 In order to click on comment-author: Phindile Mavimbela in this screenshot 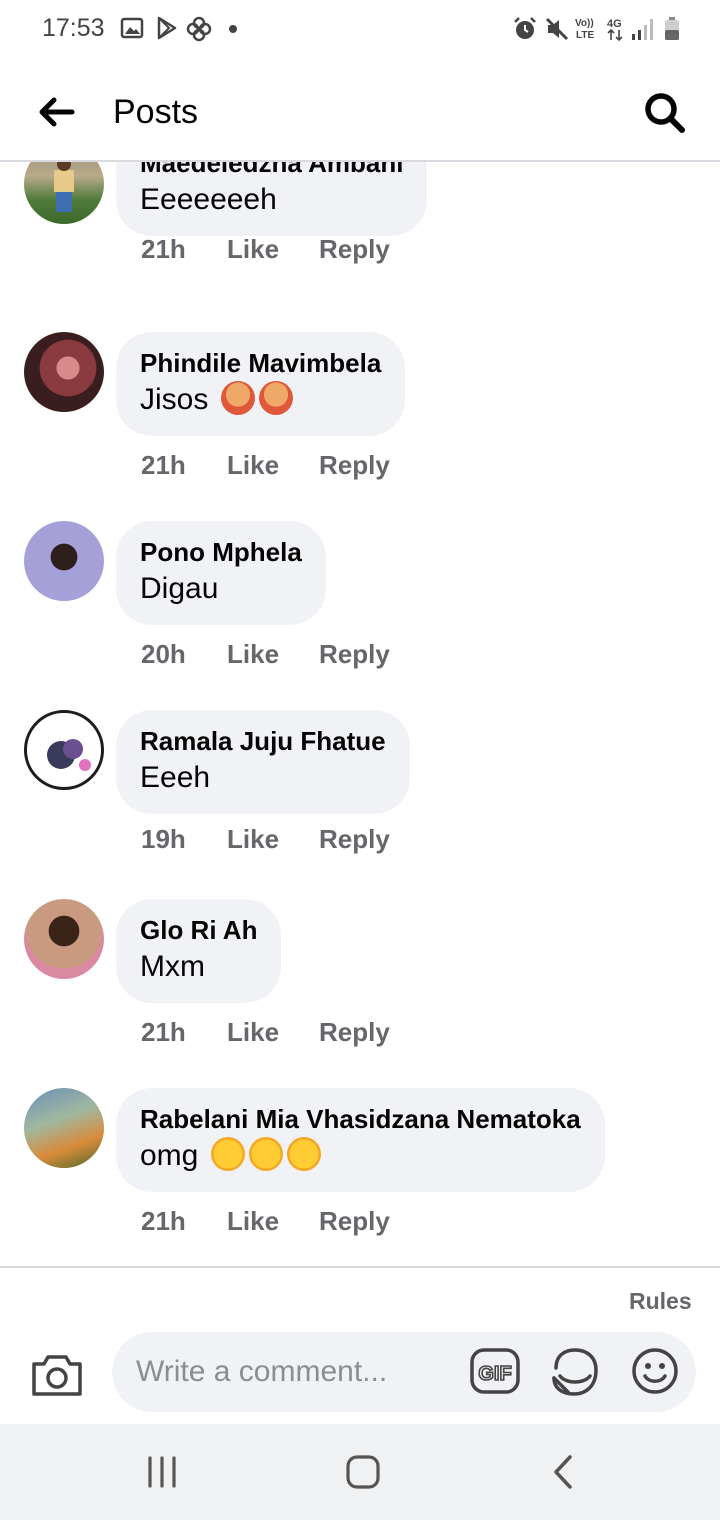, I will do `click(260, 363)`.